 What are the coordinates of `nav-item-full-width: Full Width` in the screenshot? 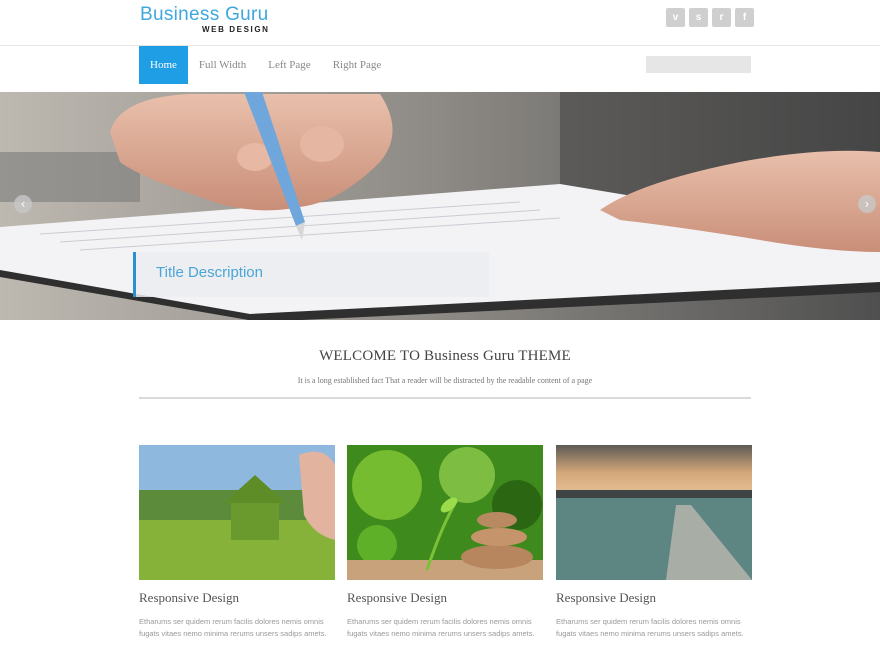 It's located at (222, 65).